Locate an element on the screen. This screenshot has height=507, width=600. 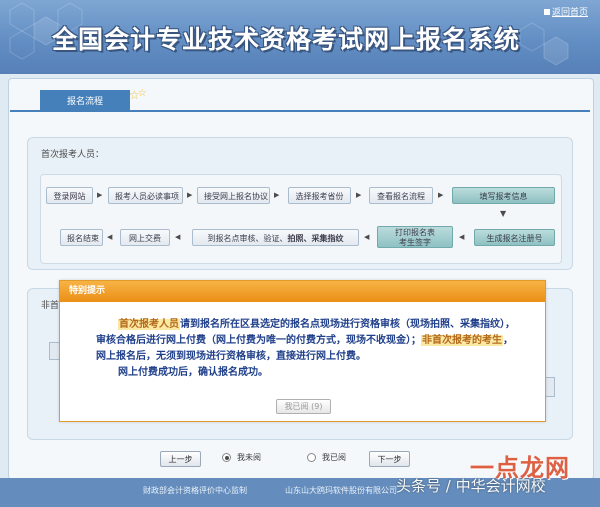
radio-unread-label: 我未阅 is located at coordinates (249, 457).